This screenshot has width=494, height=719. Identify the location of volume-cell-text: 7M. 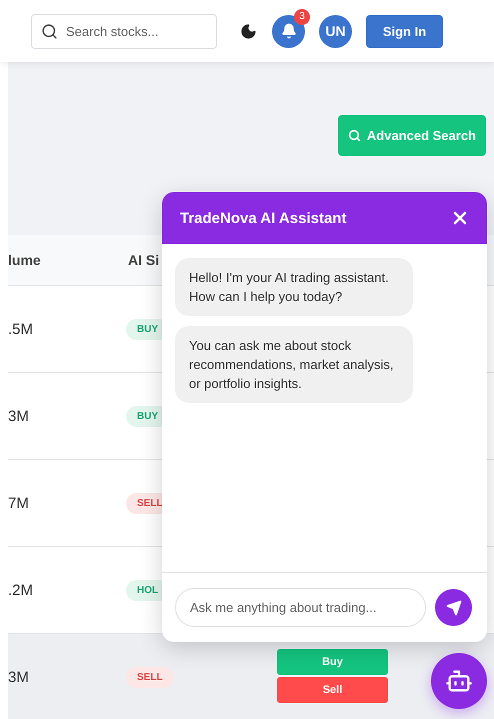
(19, 503).